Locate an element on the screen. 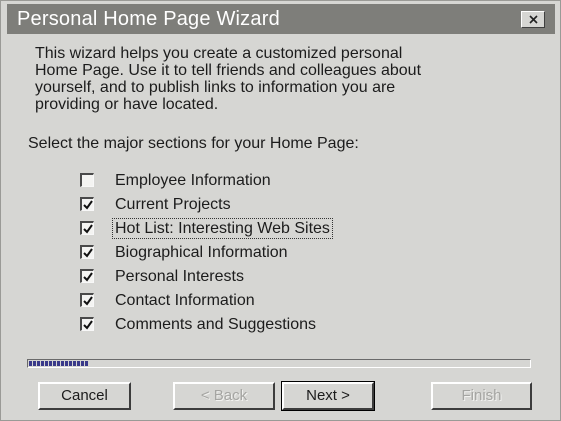 The width and height of the screenshot is (561, 421). progress-bar is located at coordinates (279, 363).